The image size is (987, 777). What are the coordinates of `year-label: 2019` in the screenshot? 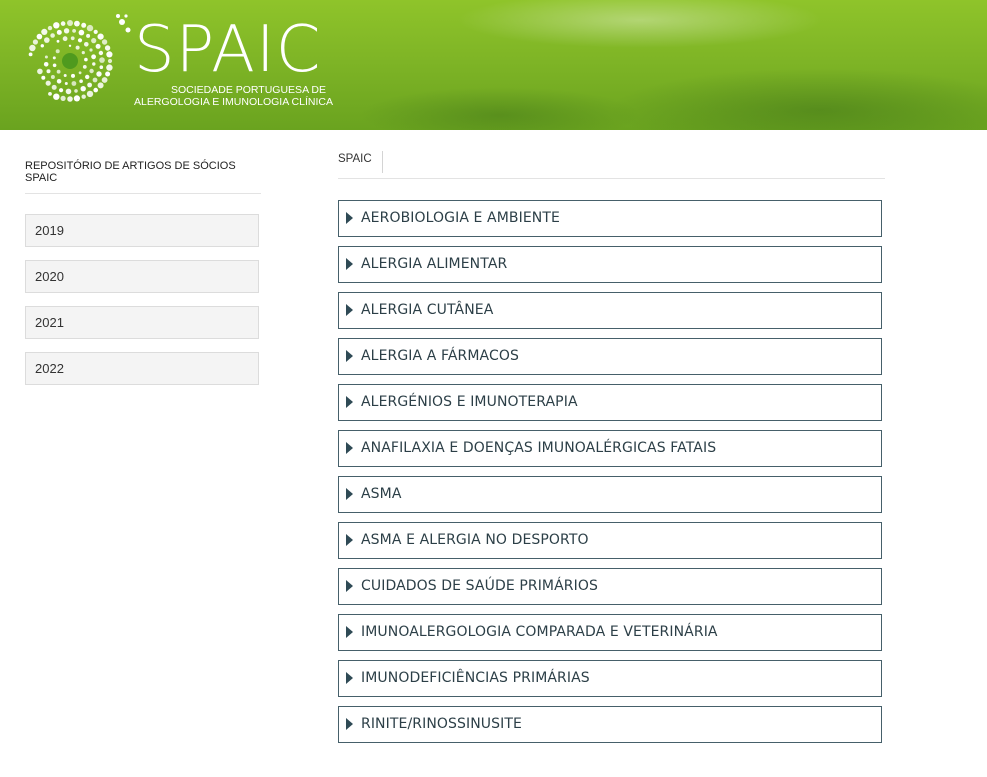 It's located at (49, 230).